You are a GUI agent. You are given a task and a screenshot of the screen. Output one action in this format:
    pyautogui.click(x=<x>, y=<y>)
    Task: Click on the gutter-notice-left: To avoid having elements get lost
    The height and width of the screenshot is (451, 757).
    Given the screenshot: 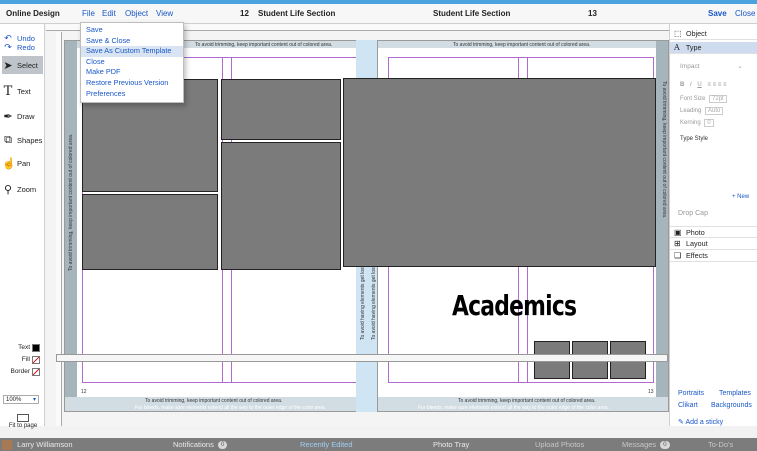 What is the action you would take?
    pyautogui.click(x=363, y=303)
    